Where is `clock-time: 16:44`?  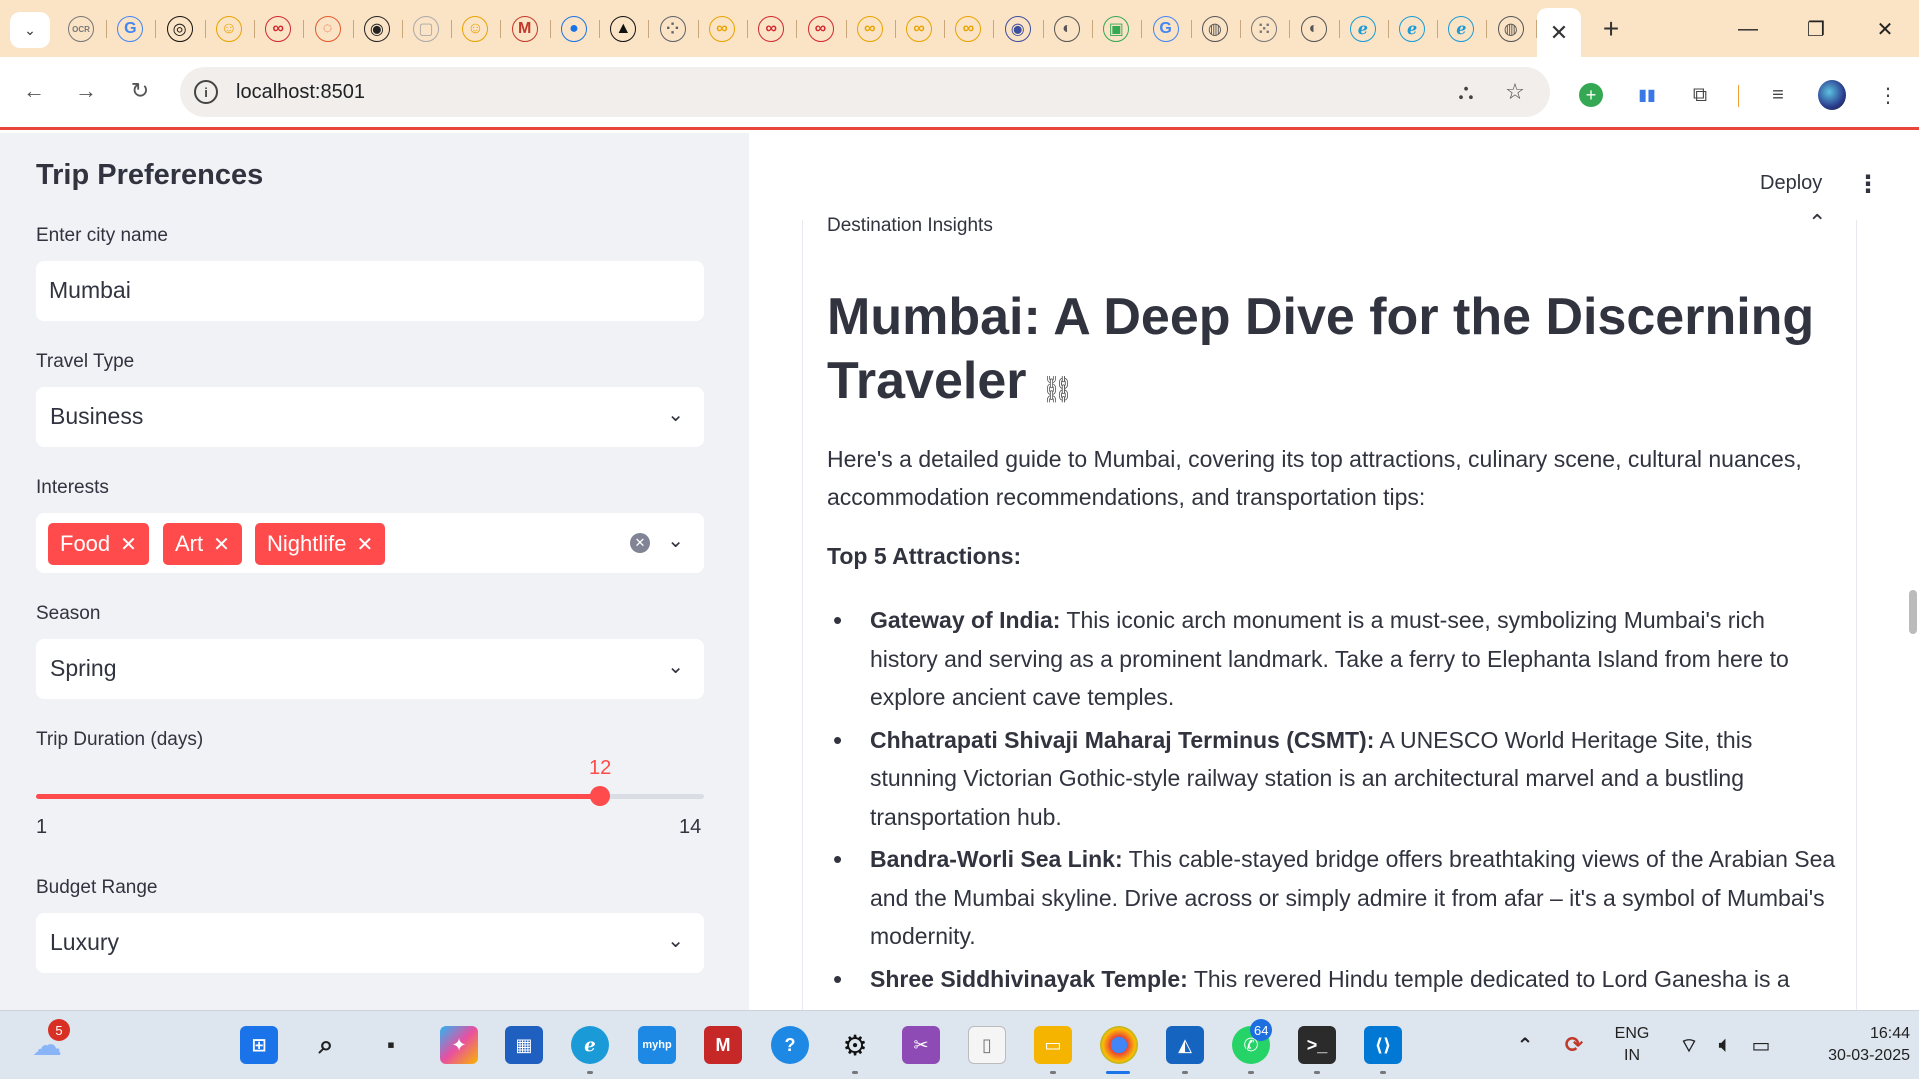
clock-time: 16:44 is located at coordinates (1850, 1034).